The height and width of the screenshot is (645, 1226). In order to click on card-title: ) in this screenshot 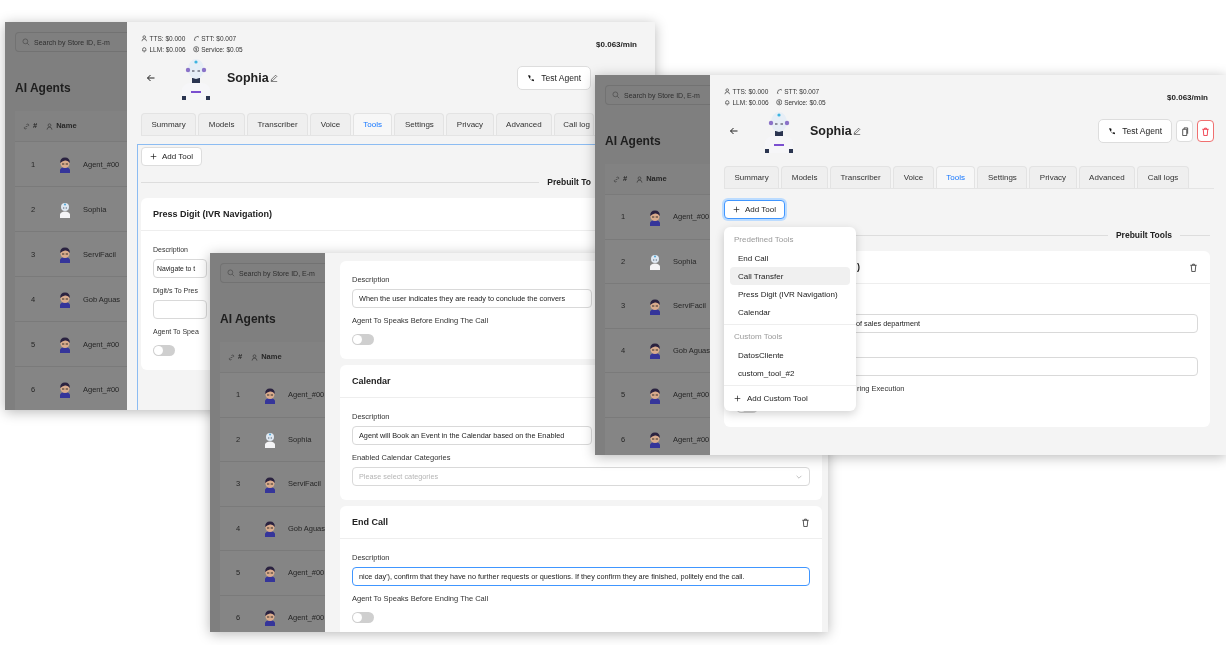, I will do `click(858, 267)`.